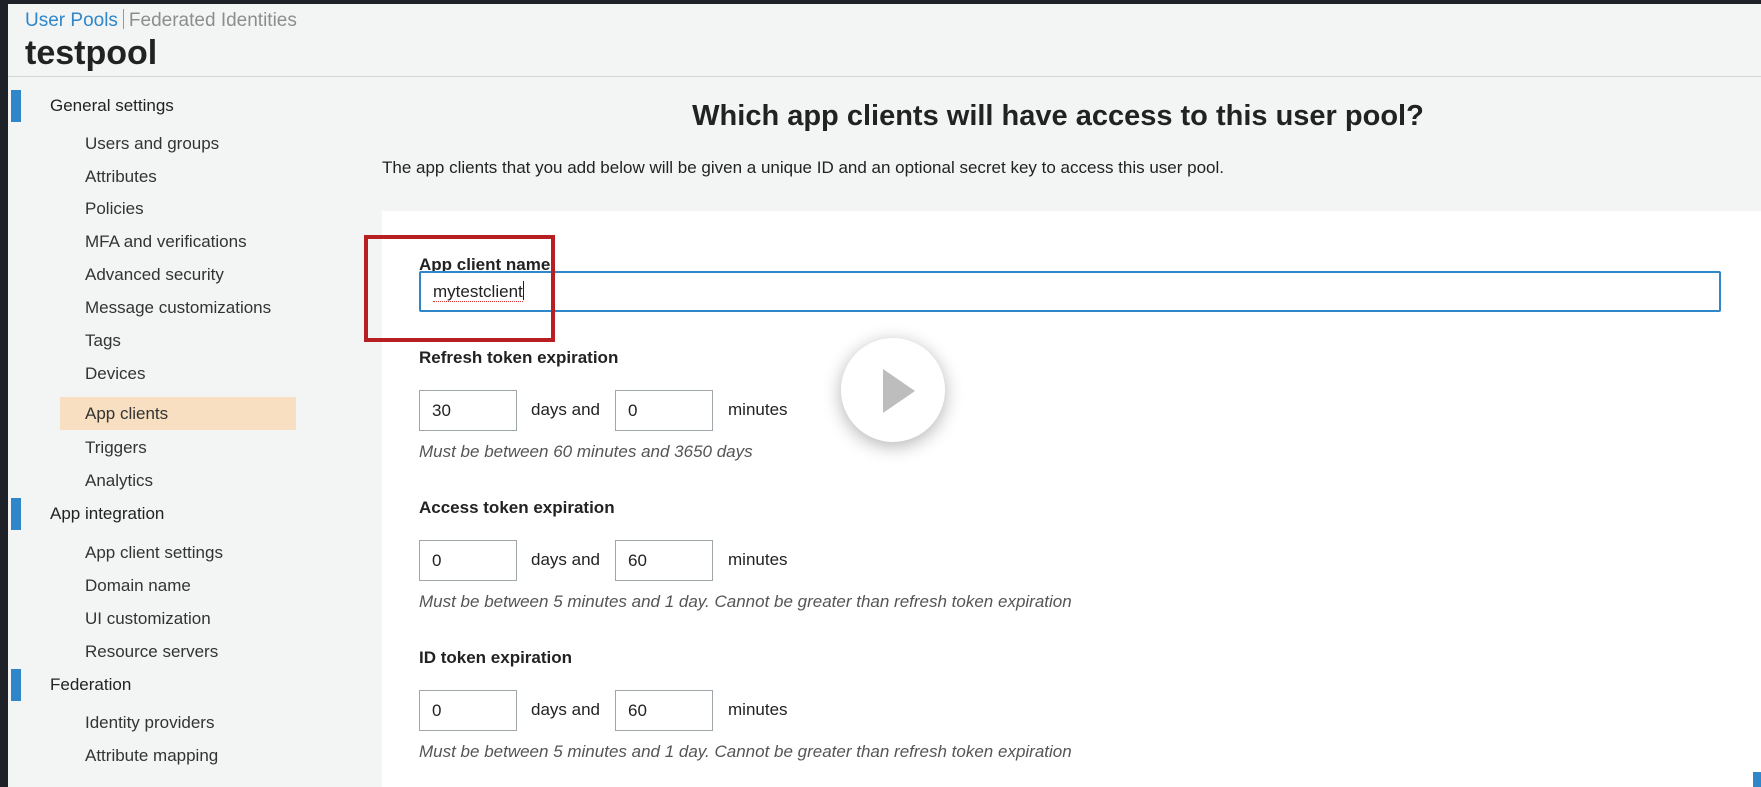  Describe the element at coordinates (115, 374) in the screenshot. I see `sidebar-item-devices: Devices` at that location.